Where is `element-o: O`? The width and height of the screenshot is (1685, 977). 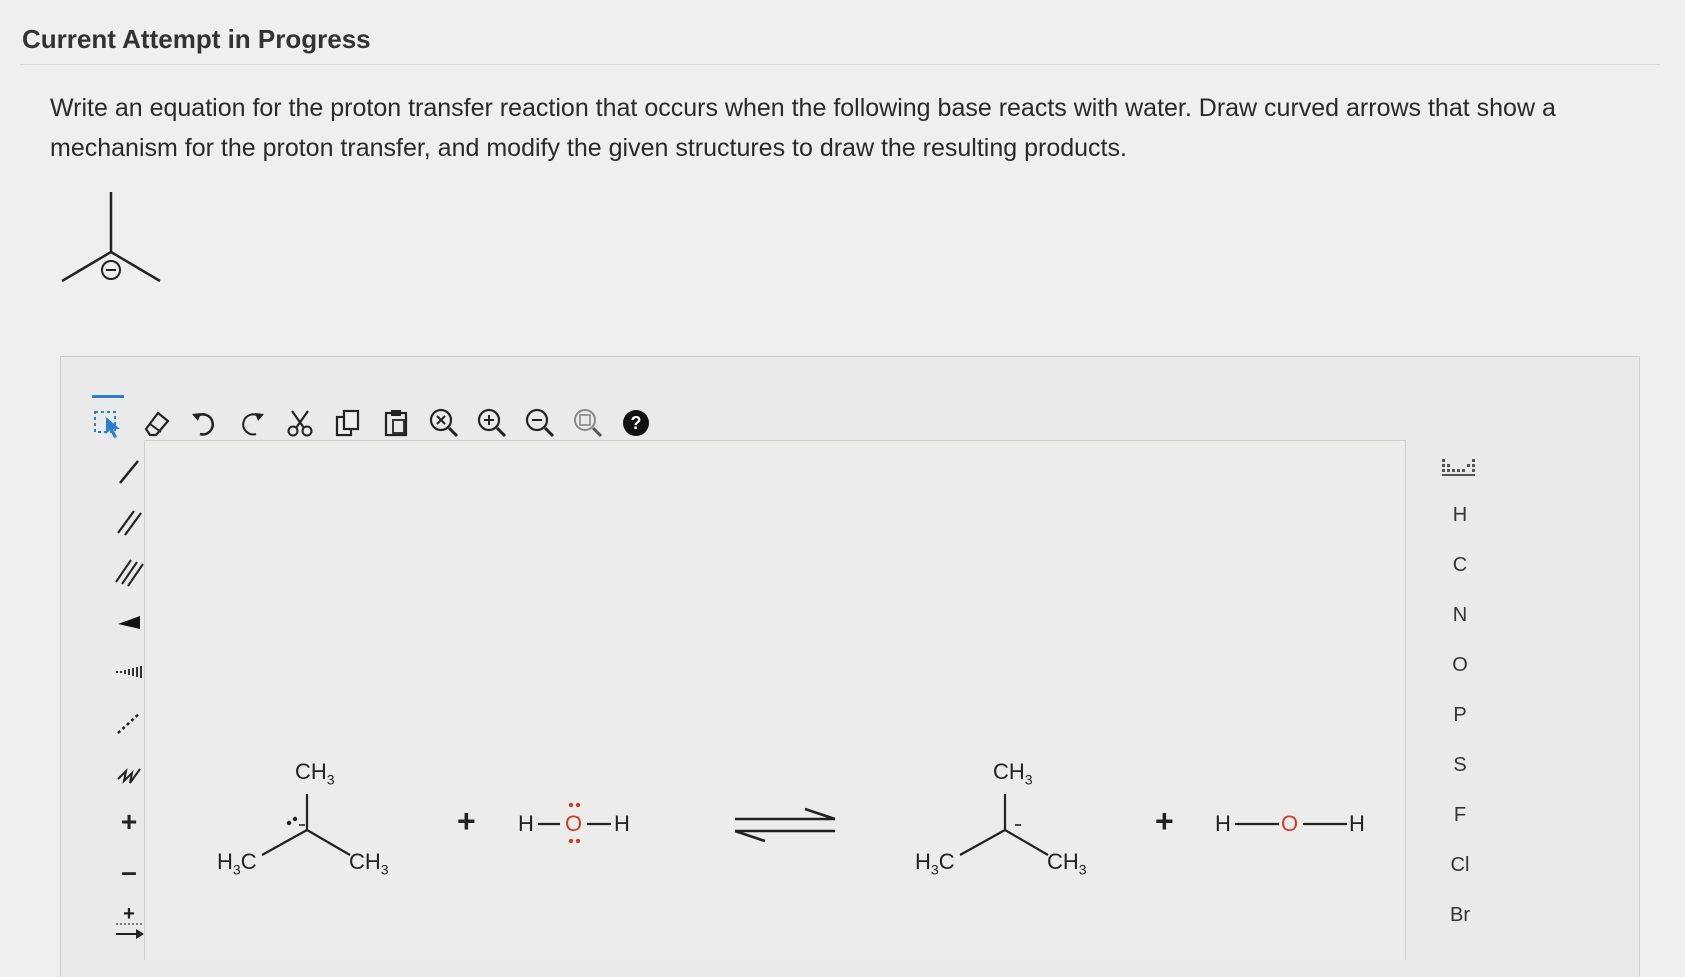
element-o: O is located at coordinates (1460, 665).